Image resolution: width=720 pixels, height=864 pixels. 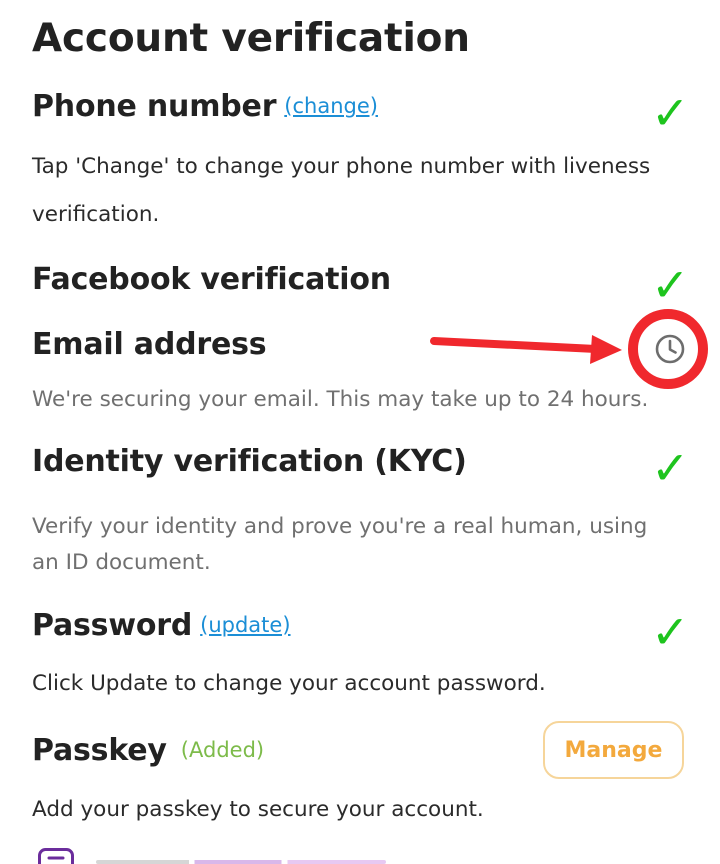 I want to click on passkey-device-icon, so click(x=57, y=856).